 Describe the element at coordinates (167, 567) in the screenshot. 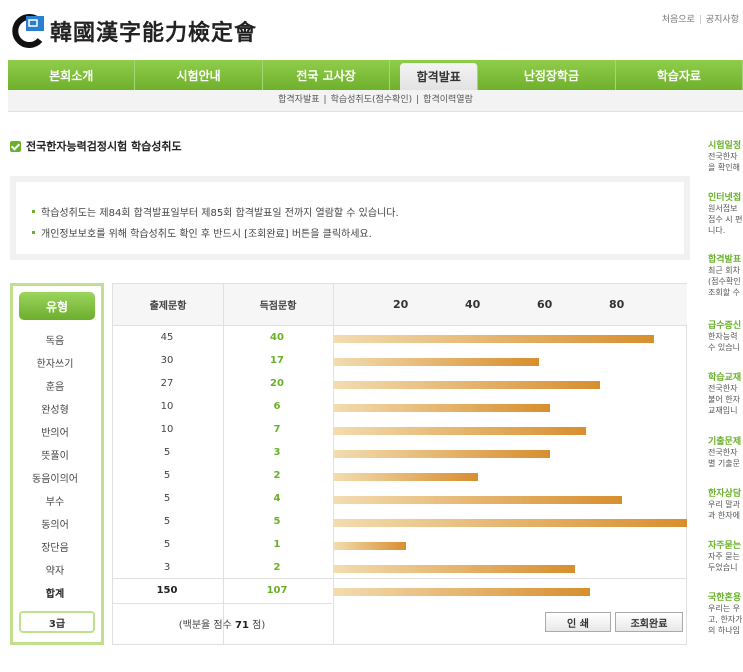

I see `row-questions: 3` at that location.